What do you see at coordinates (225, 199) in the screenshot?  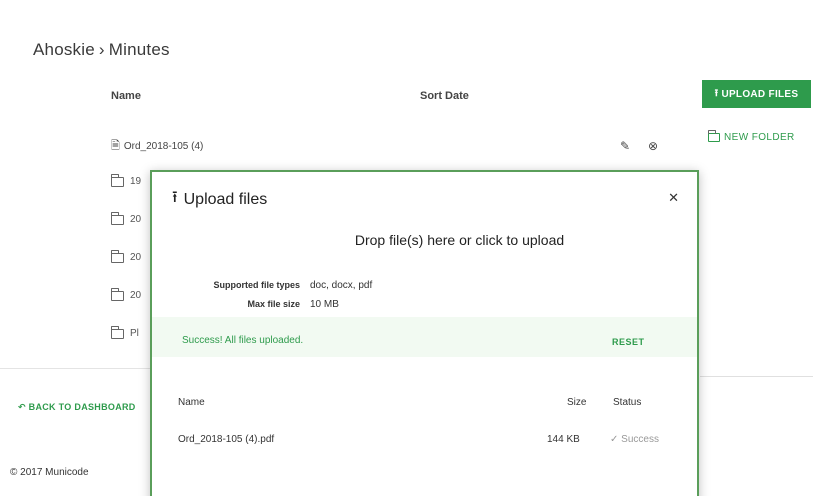 I see `modal-title-text: Upload files` at bounding box center [225, 199].